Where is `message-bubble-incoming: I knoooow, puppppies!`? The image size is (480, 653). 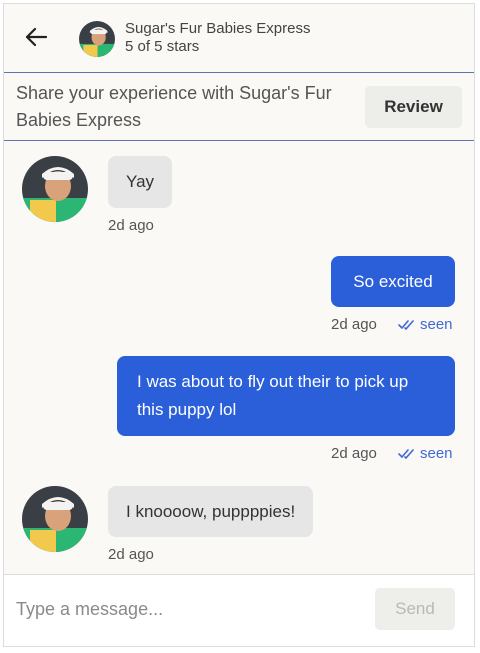 message-bubble-incoming: I knoooow, puppppies! is located at coordinates (211, 511).